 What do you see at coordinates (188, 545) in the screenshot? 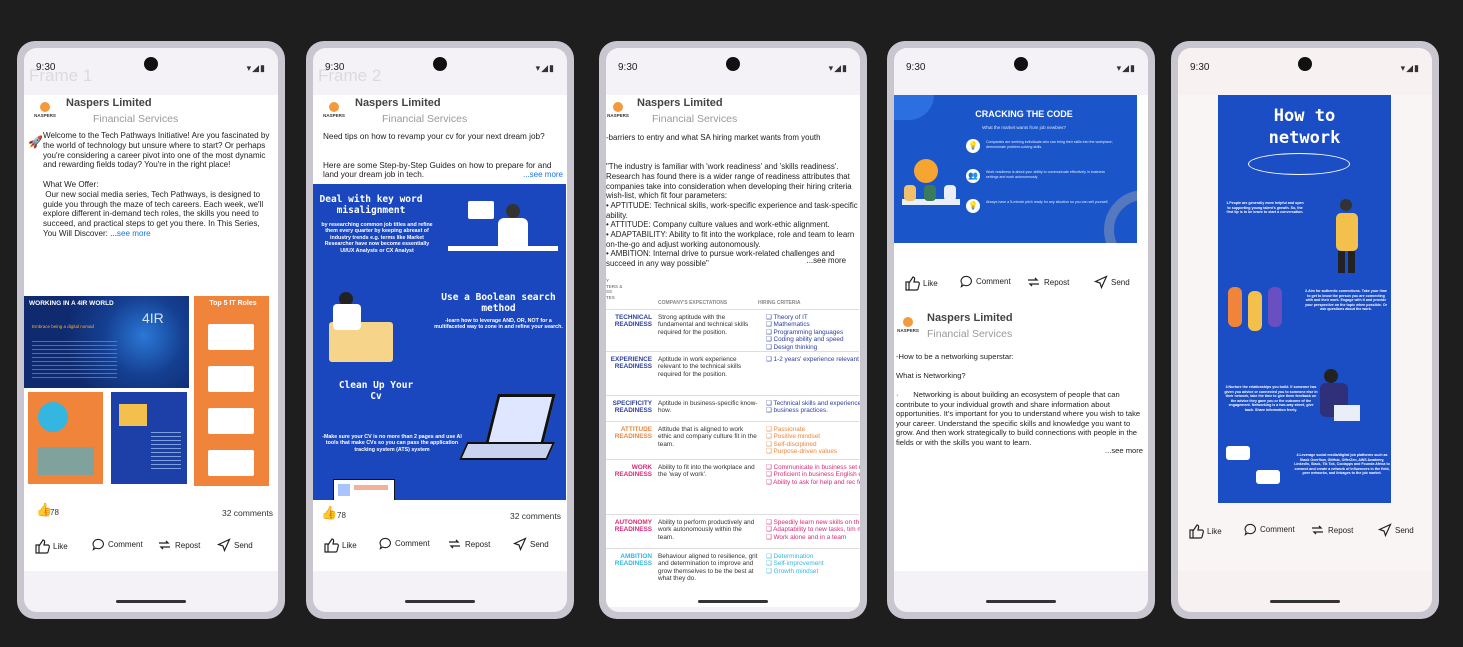
I see `repost-label: Repost` at bounding box center [188, 545].